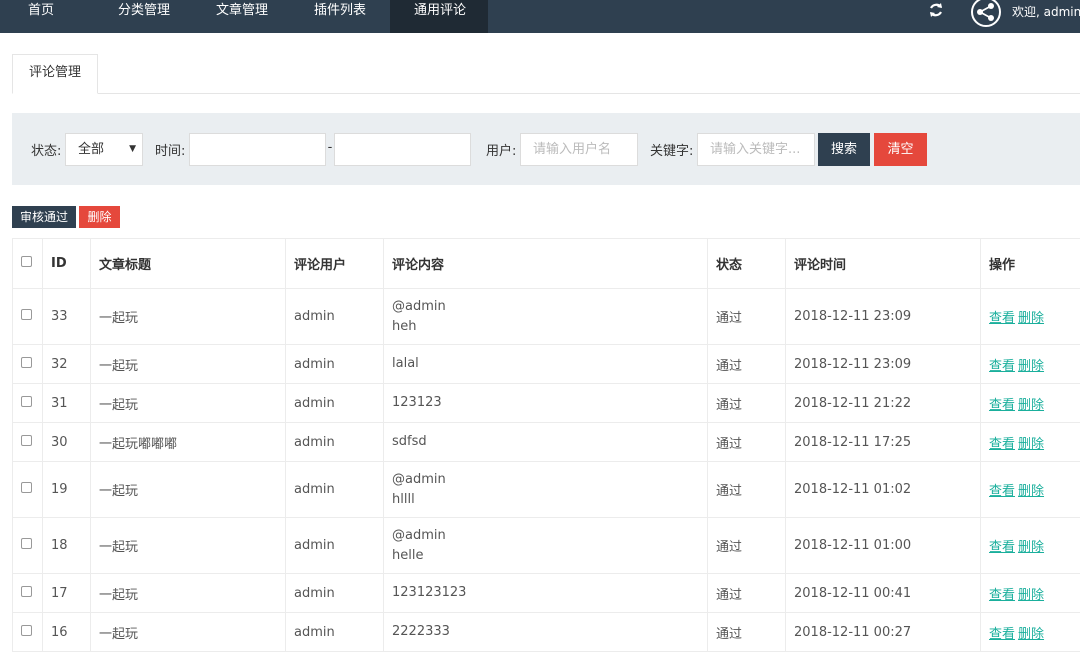  What do you see at coordinates (66, 632) in the screenshot?
I see `cell-id: 16` at bounding box center [66, 632].